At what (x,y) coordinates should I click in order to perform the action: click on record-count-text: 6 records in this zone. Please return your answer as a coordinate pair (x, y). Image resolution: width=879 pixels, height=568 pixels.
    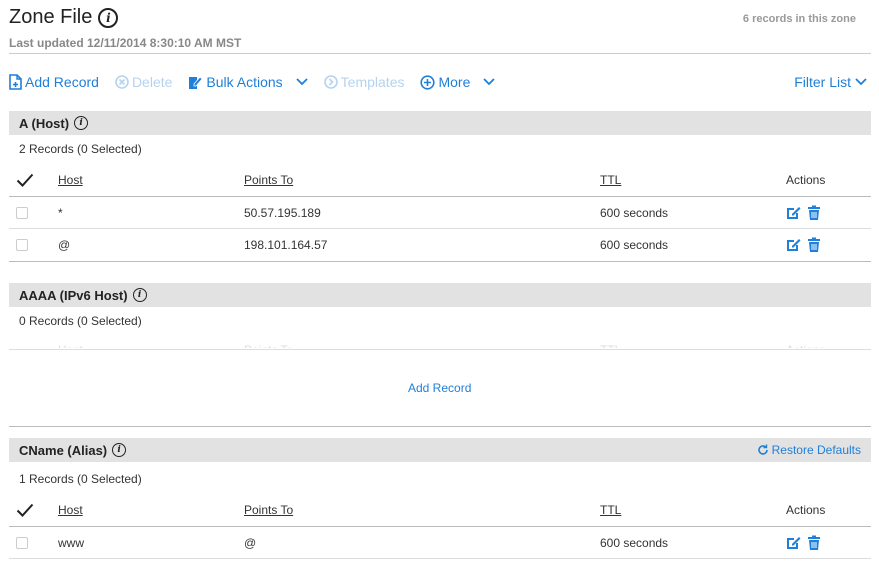
    Looking at the image, I should click on (799, 19).